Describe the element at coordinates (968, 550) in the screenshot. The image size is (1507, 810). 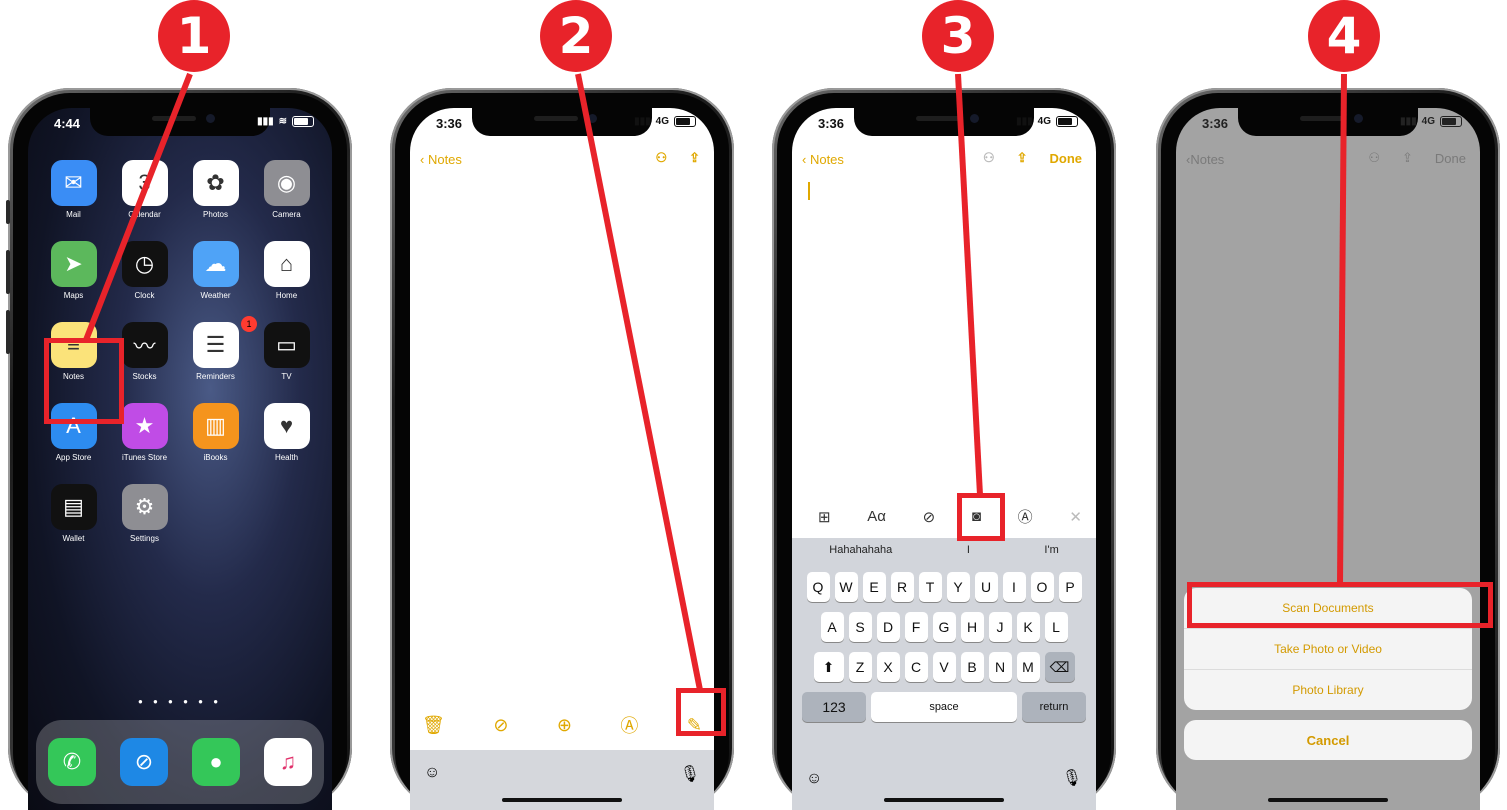
I see `suggestion: I` at that location.